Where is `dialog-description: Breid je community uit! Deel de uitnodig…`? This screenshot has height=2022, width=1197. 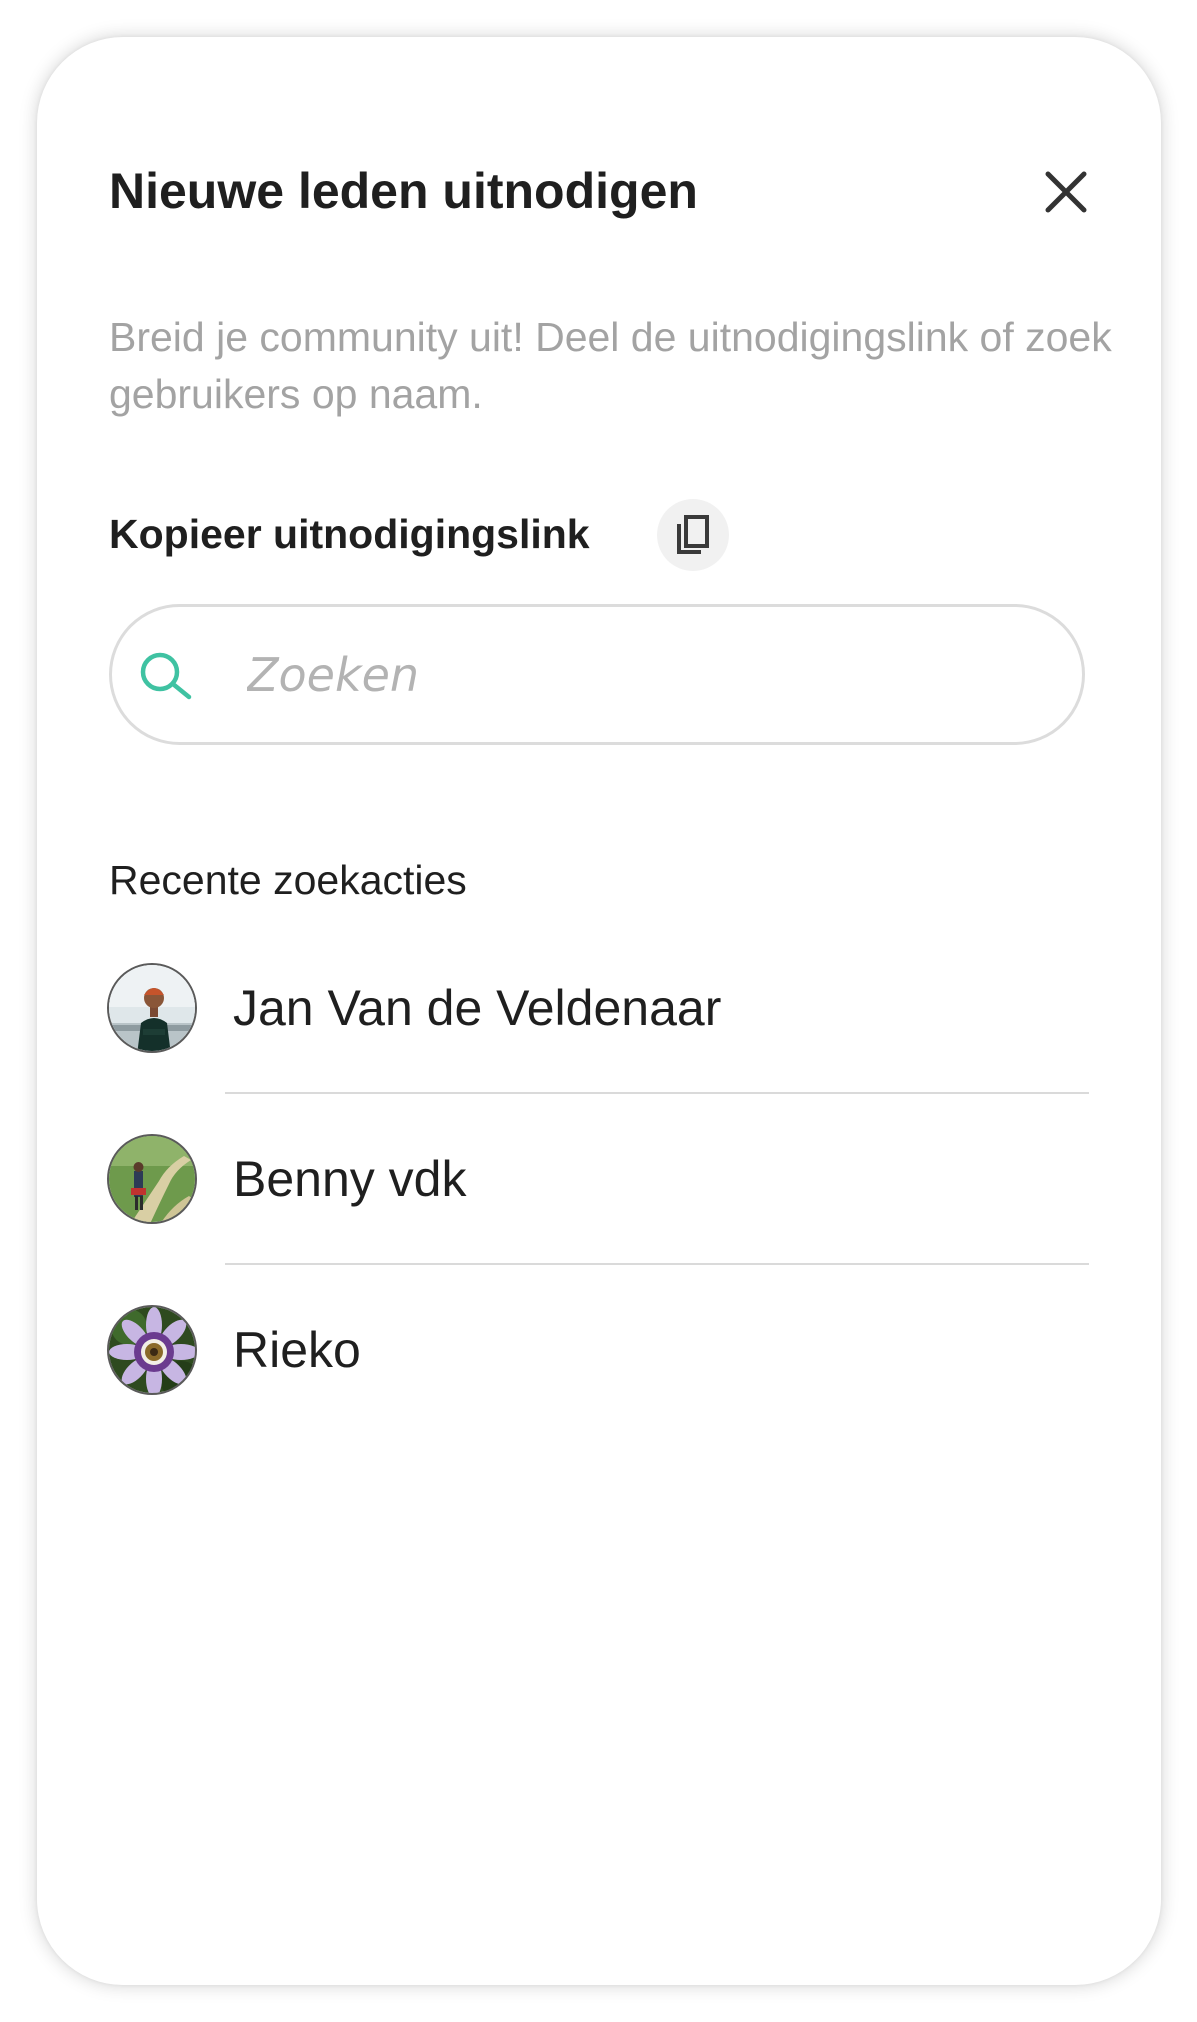 dialog-description: Breid je community uit! Deel de uitnodig… is located at coordinates (610, 365).